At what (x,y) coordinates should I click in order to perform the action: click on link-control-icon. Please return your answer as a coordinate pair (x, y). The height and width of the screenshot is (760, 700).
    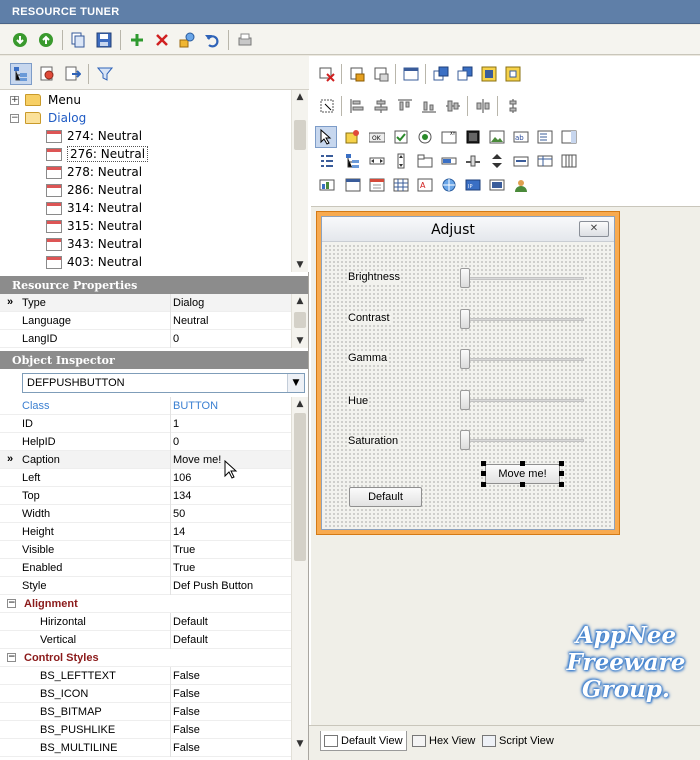
    Looking at the image, I should click on (497, 185).